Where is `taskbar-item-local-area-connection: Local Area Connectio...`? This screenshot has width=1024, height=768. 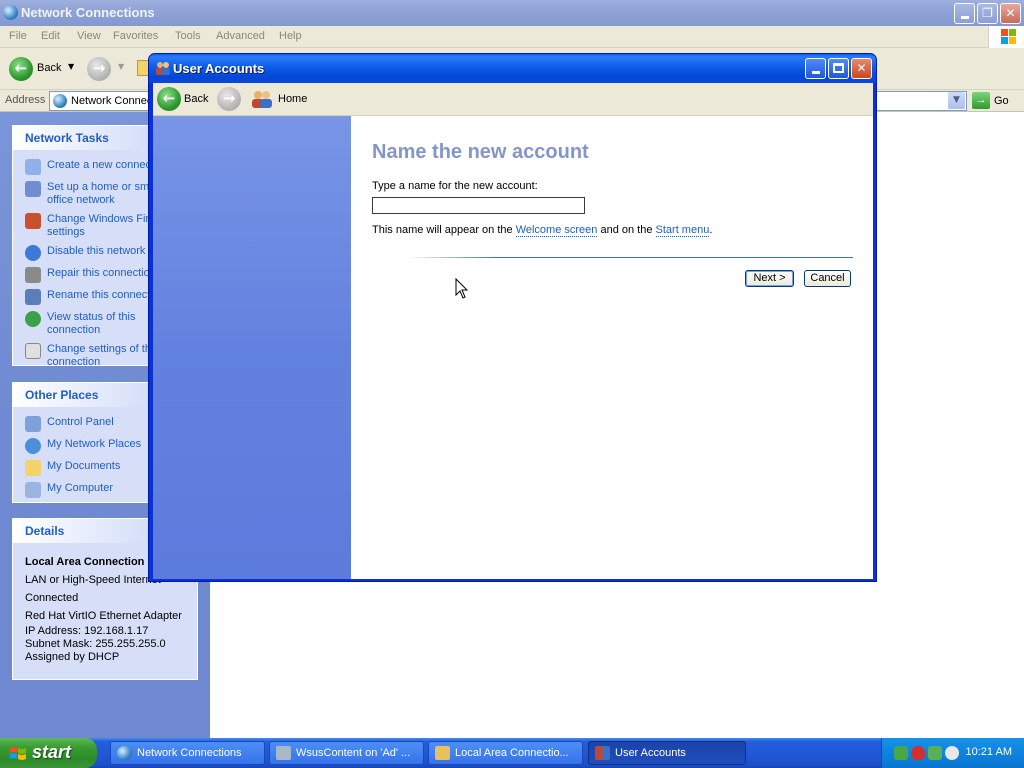 taskbar-item-local-area-connection: Local Area Connectio... is located at coordinates (505, 753).